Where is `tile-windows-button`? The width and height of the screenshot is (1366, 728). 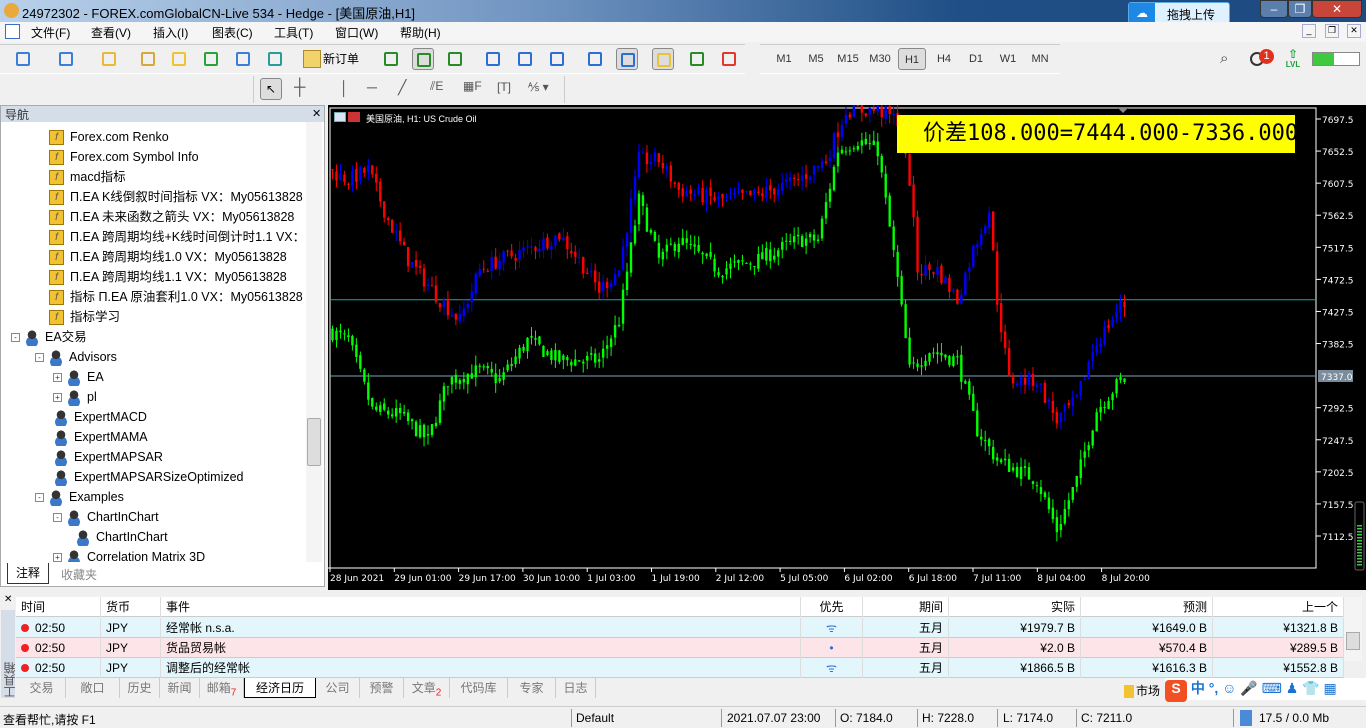
tile-windows-button is located at coordinates (557, 59).